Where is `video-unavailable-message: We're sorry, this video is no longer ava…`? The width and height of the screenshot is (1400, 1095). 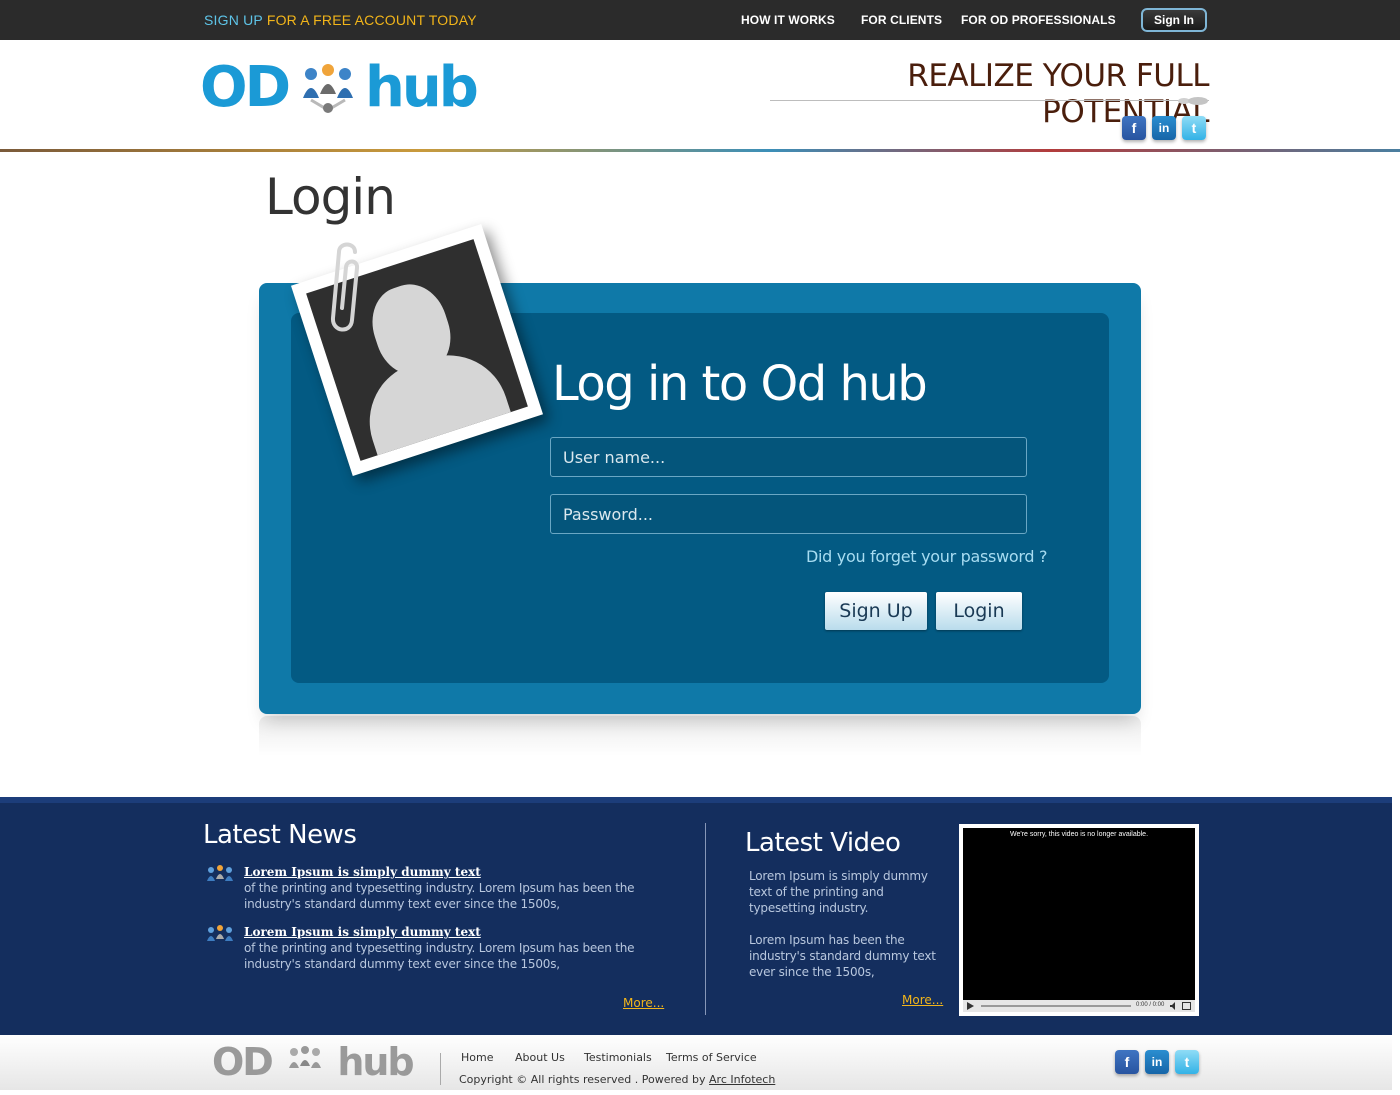
video-unavailable-message: We're sorry, this video is no longer ava… is located at coordinates (1079, 834).